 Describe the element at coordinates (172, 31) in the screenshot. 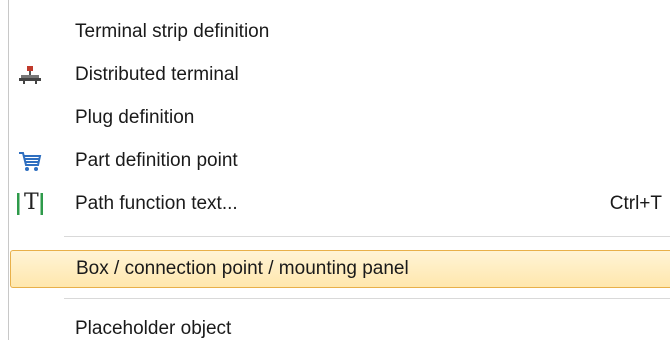

I see `menu-item-label: Terminal strip definition` at that location.